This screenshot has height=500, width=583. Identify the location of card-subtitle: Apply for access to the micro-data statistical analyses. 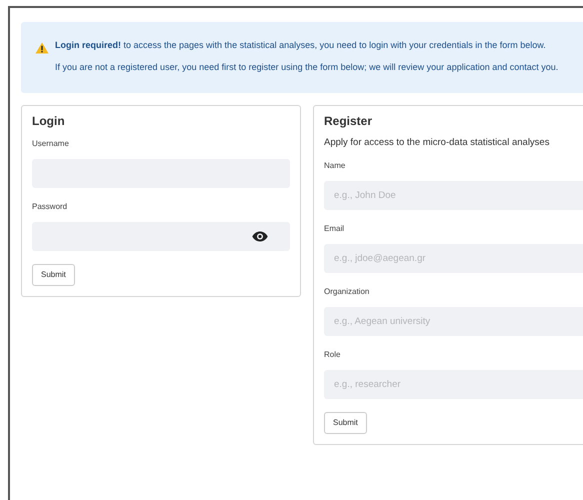
(437, 143).